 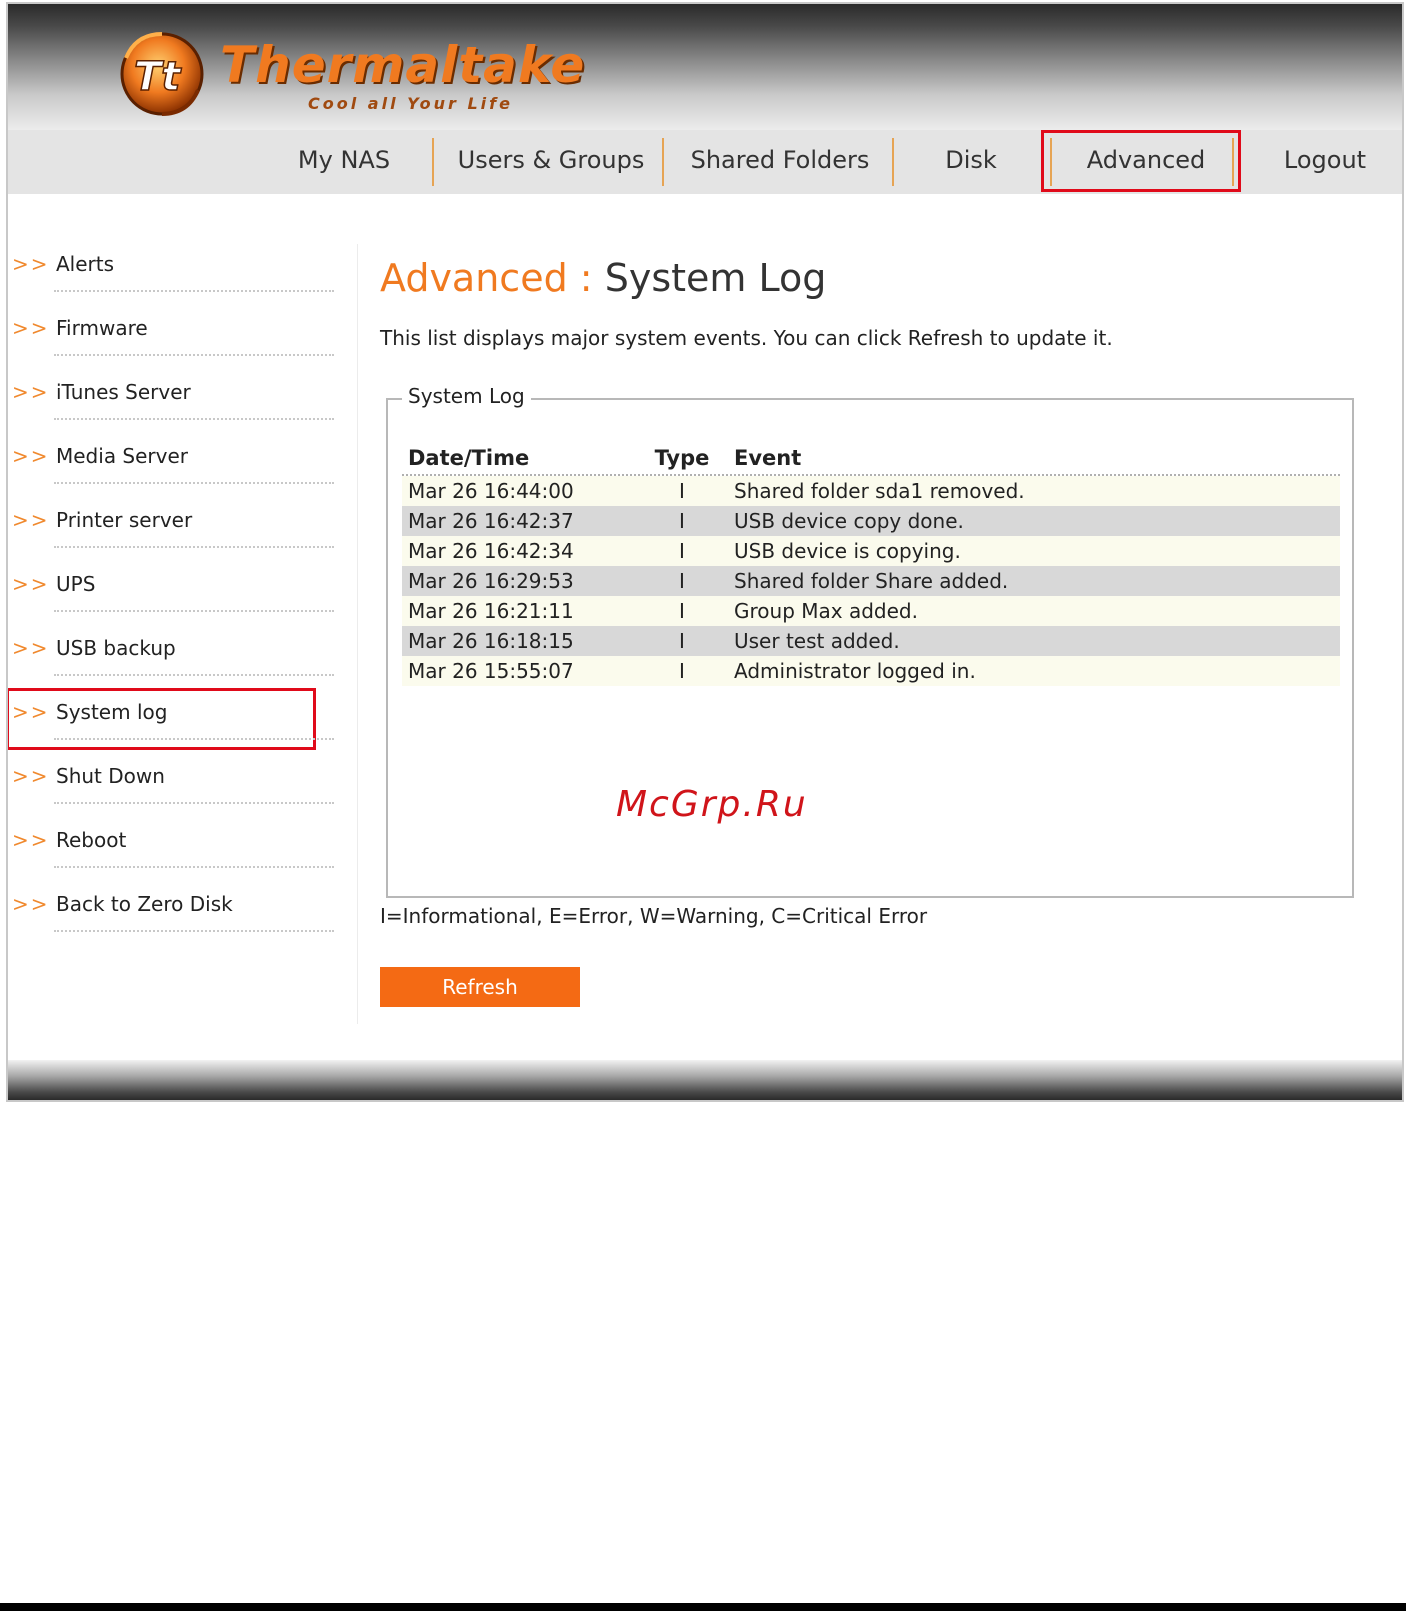 I want to click on sidebar-item-back-to-zero-disk: >> Back to Zero Disk, so click(x=178, y=912).